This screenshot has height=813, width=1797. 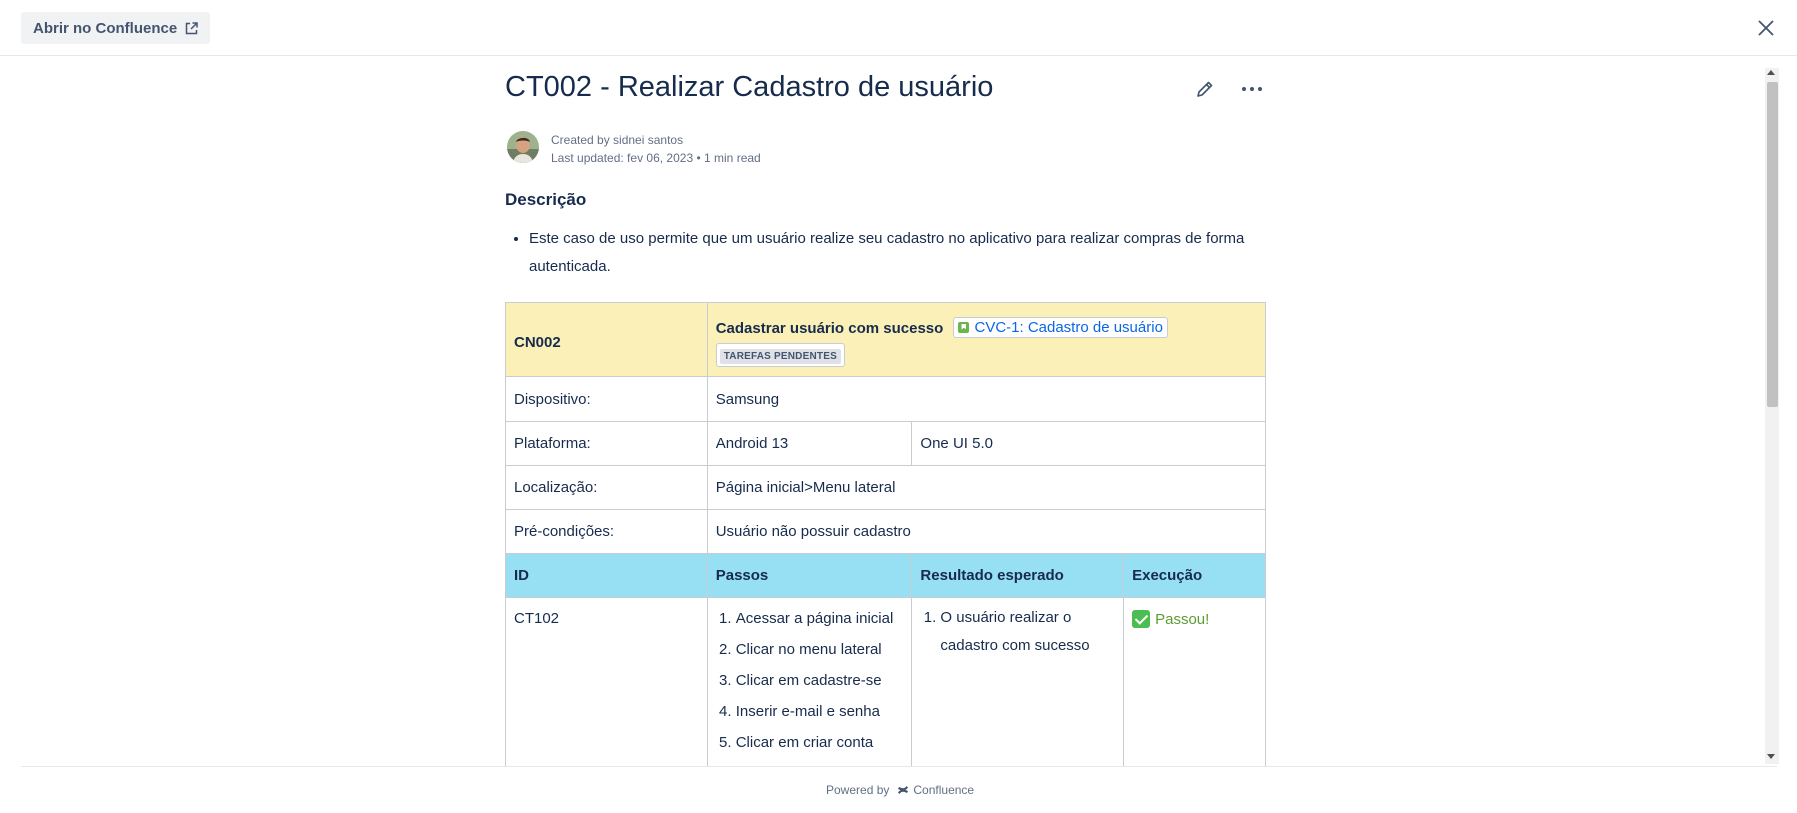 What do you see at coordinates (858, 790) in the screenshot?
I see `powered-by-label: Powered by` at bounding box center [858, 790].